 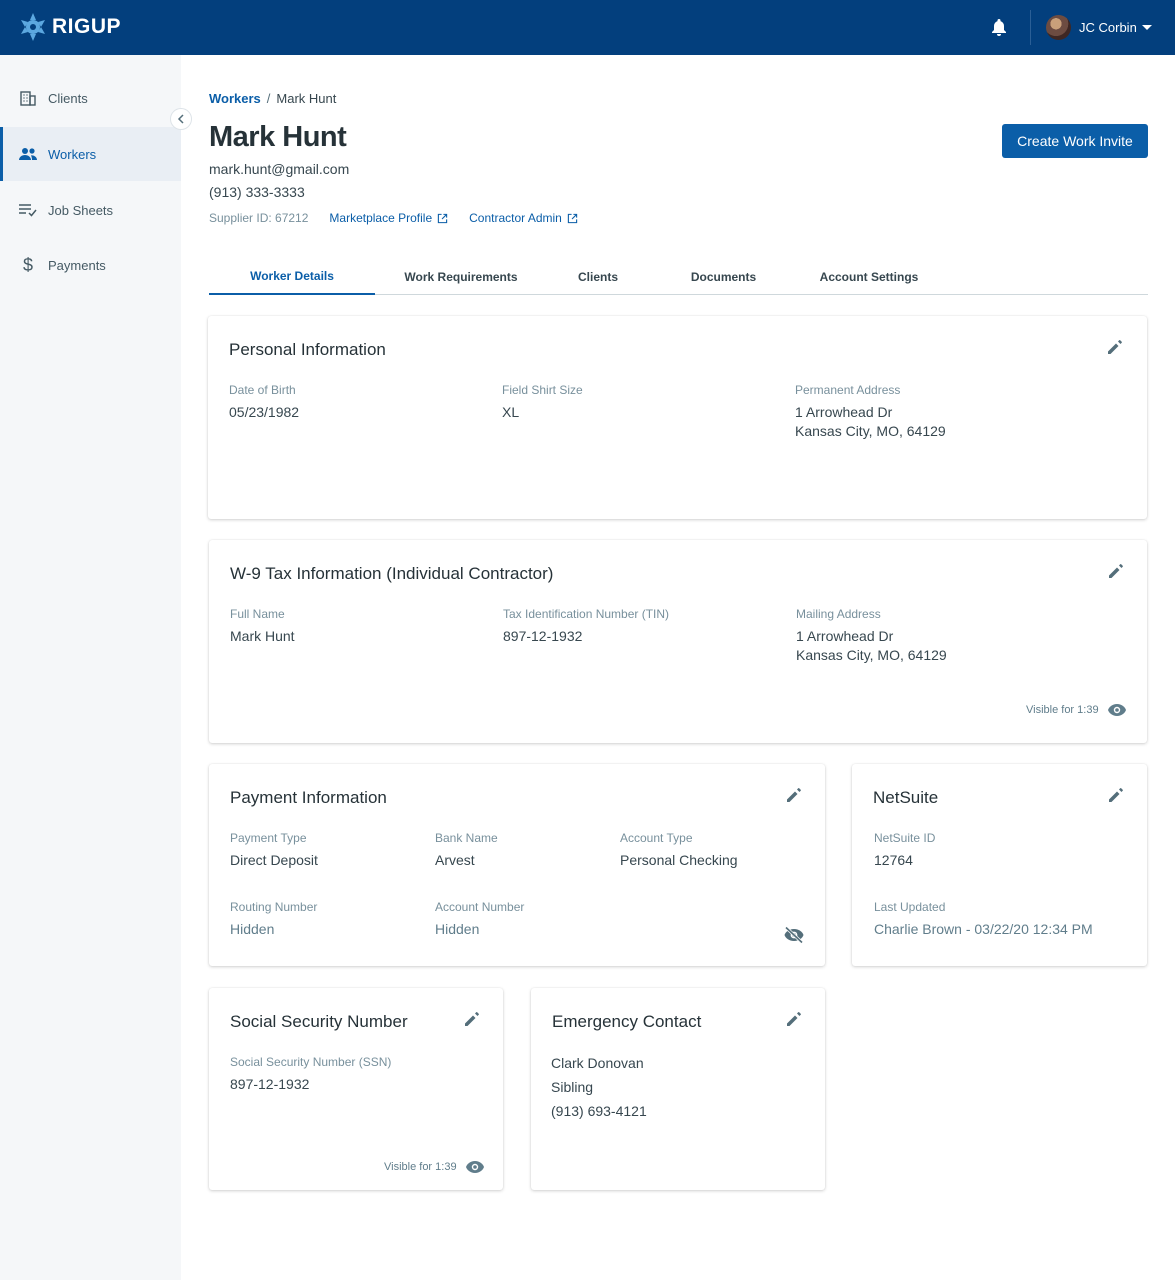 What do you see at coordinates (274, 907) in the screenshot?
I see `routing-number-label: Routing Number` at bounding box center [274, 907].